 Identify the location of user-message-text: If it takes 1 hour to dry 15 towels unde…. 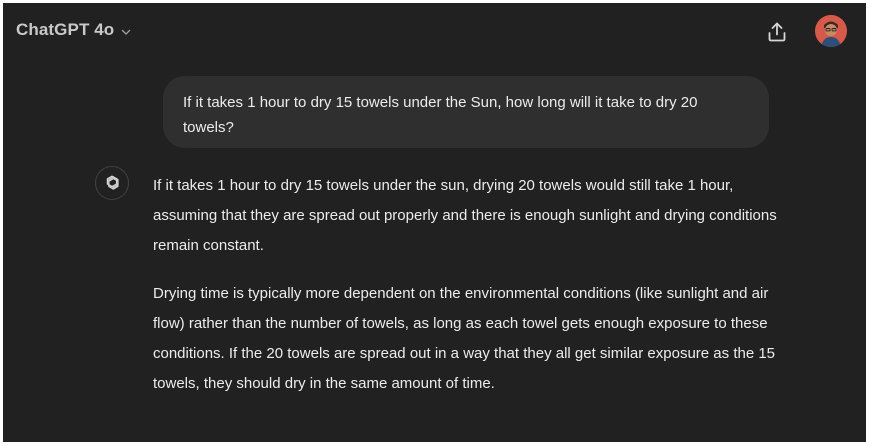
(440, 115).